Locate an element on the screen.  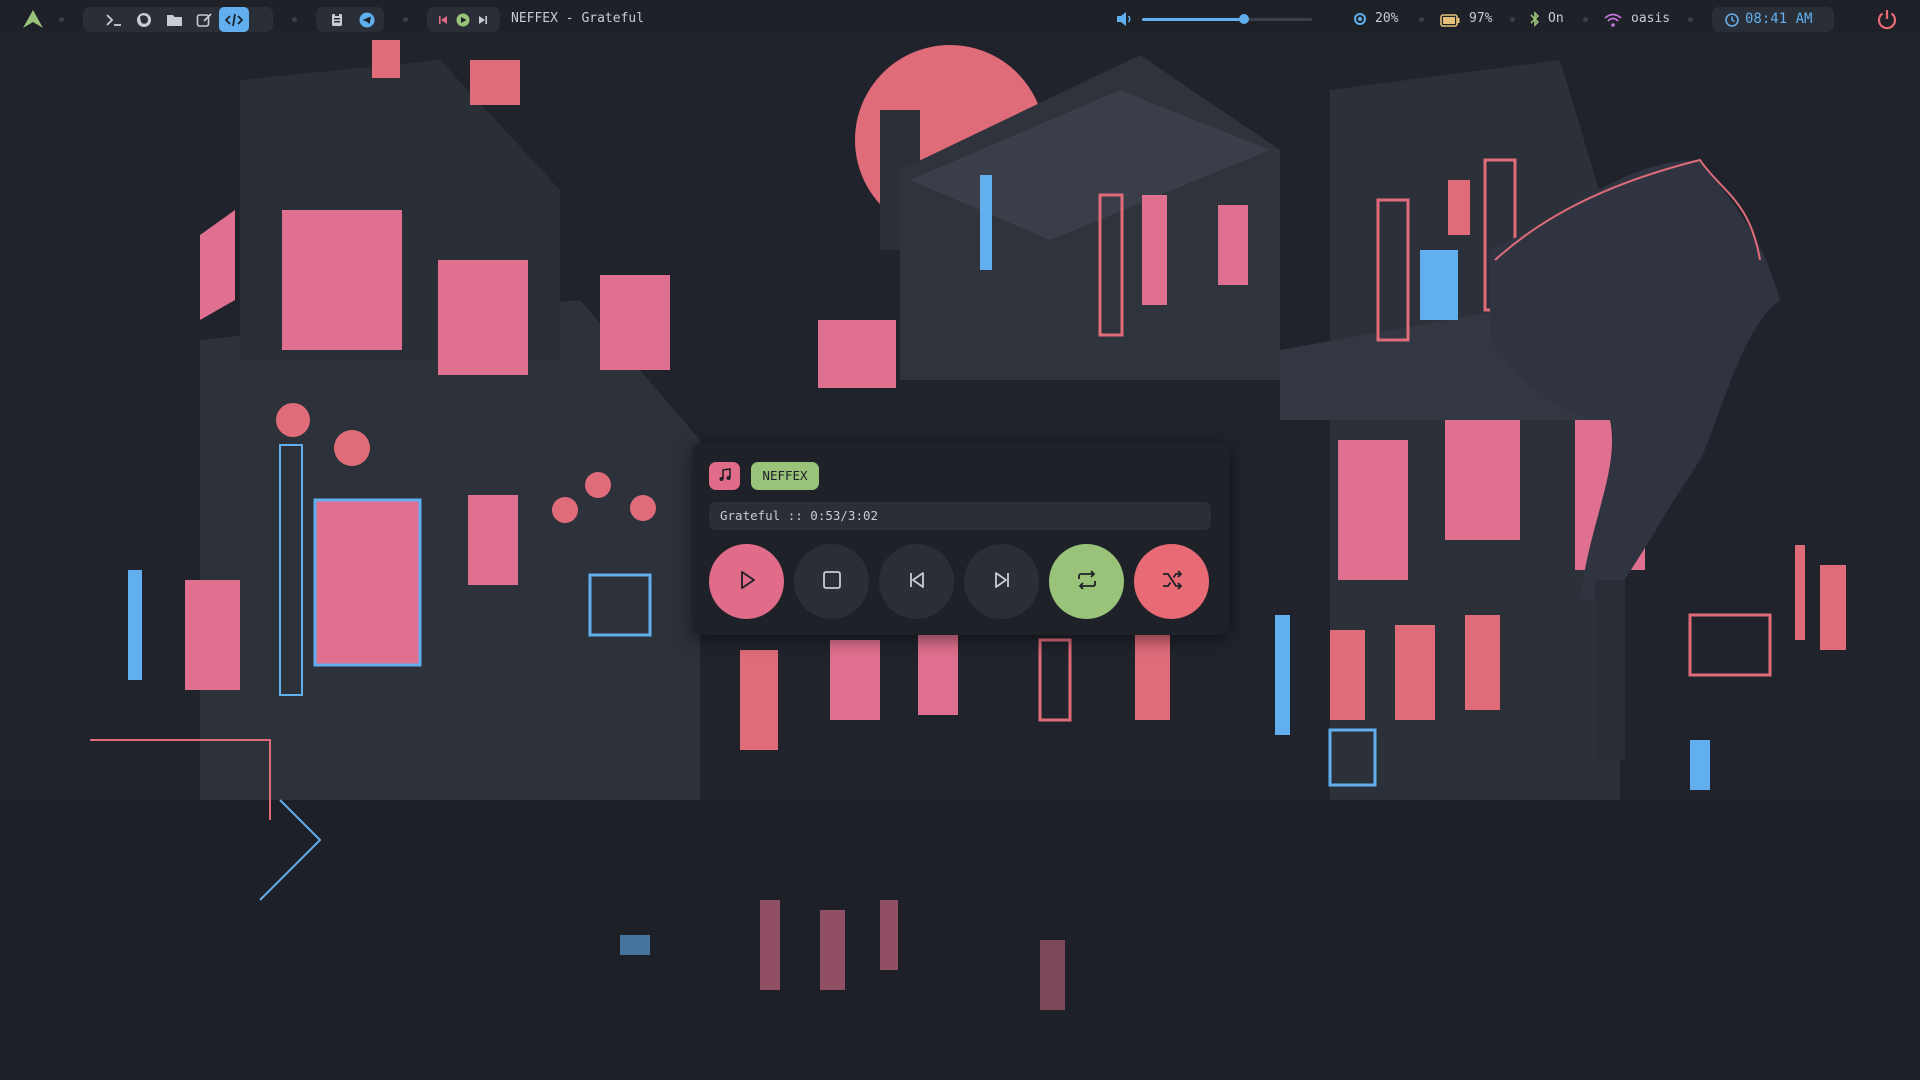
stop-button is located at coordinates (831, 581).